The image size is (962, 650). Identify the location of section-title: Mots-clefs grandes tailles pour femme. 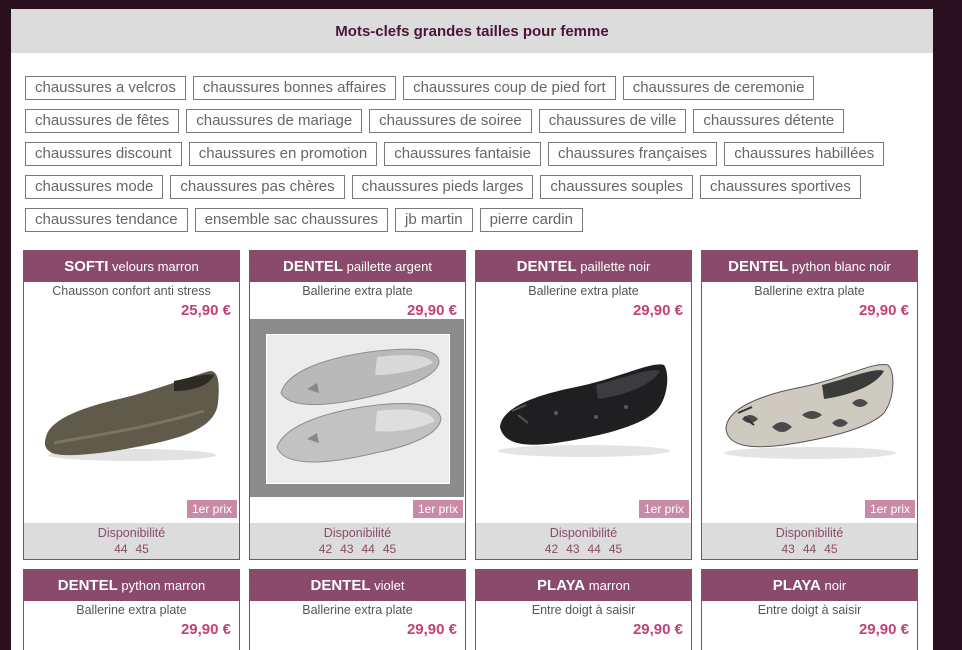
(472, 31).